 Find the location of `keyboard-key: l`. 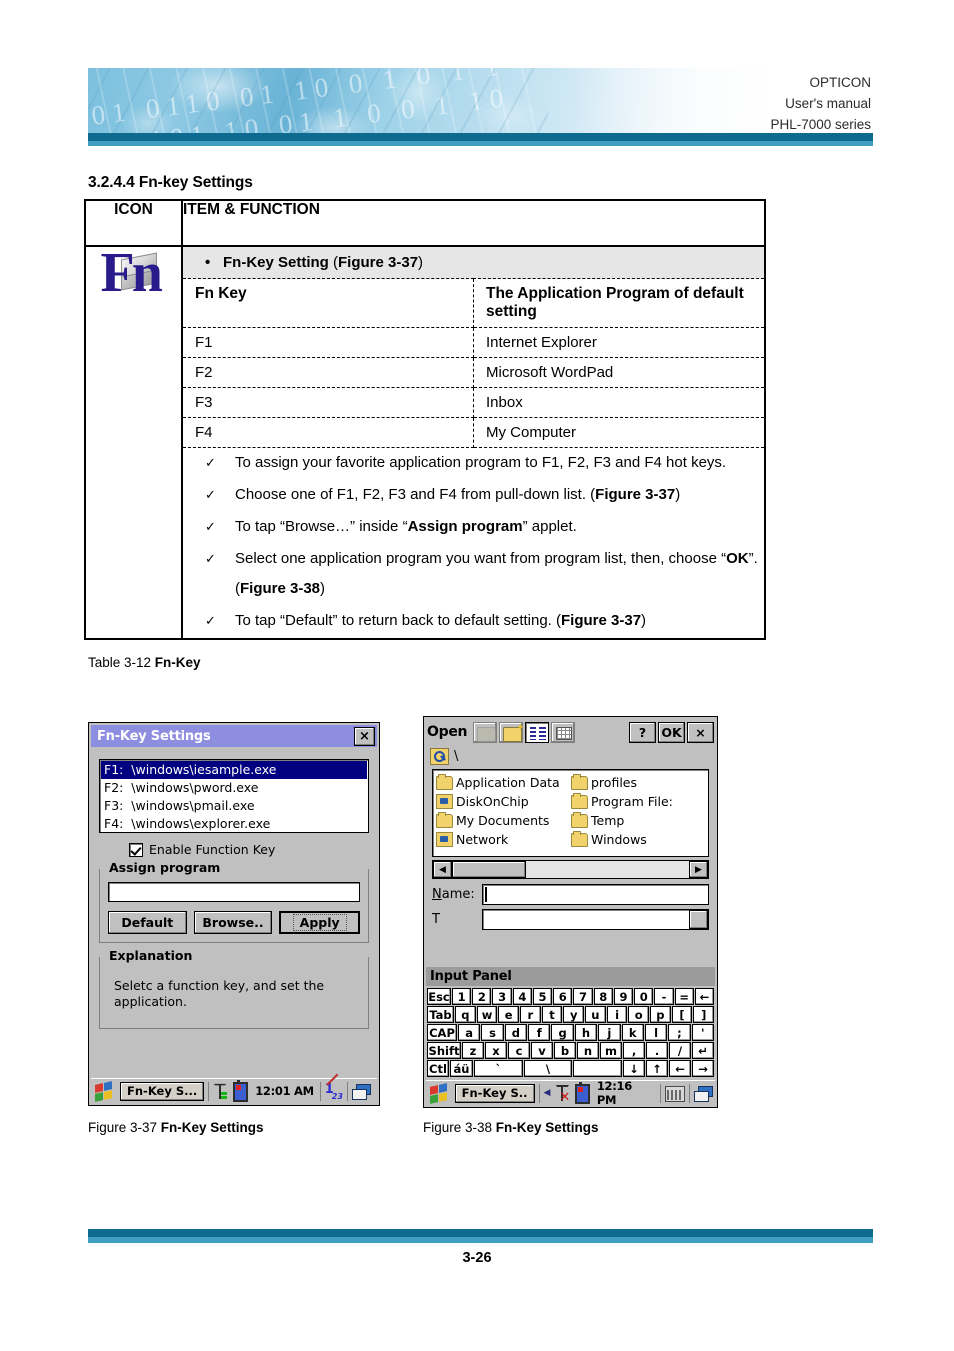

keyboard-key: l is located at coordinates (656, 1032).